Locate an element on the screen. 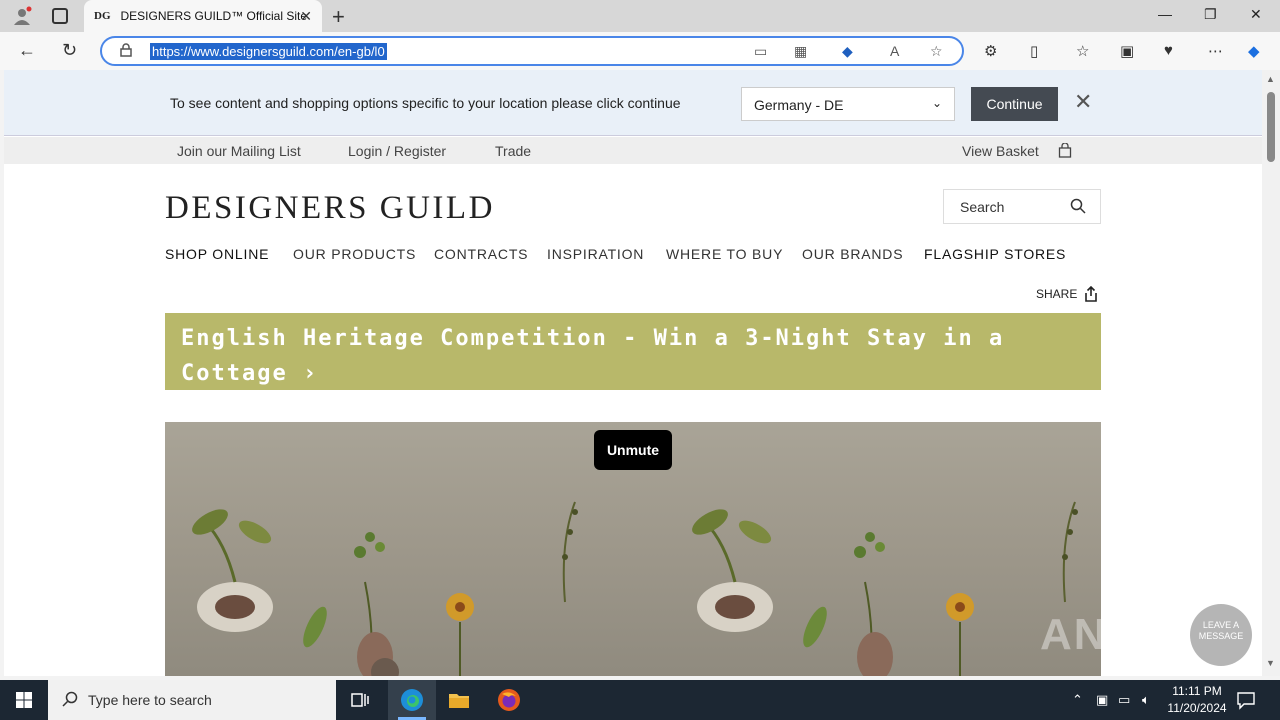  lock-icon is located at coordinates (126, 50).